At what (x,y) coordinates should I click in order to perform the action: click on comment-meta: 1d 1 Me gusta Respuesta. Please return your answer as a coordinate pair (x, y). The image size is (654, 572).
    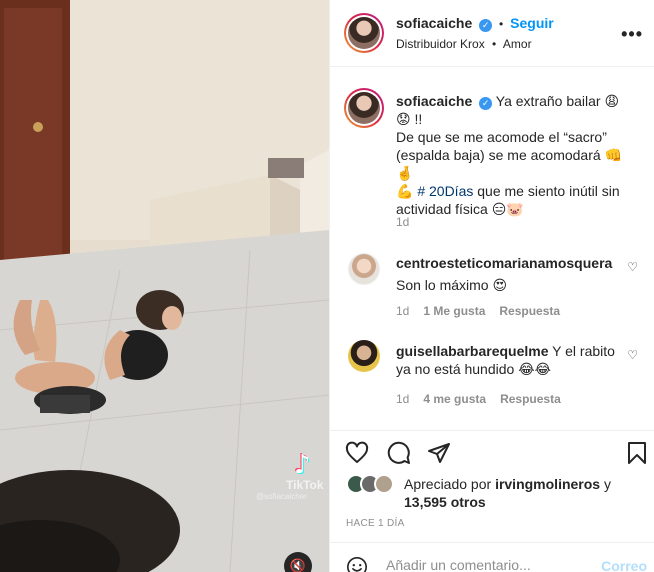
    Looking at the image, I should click on (478, 311).